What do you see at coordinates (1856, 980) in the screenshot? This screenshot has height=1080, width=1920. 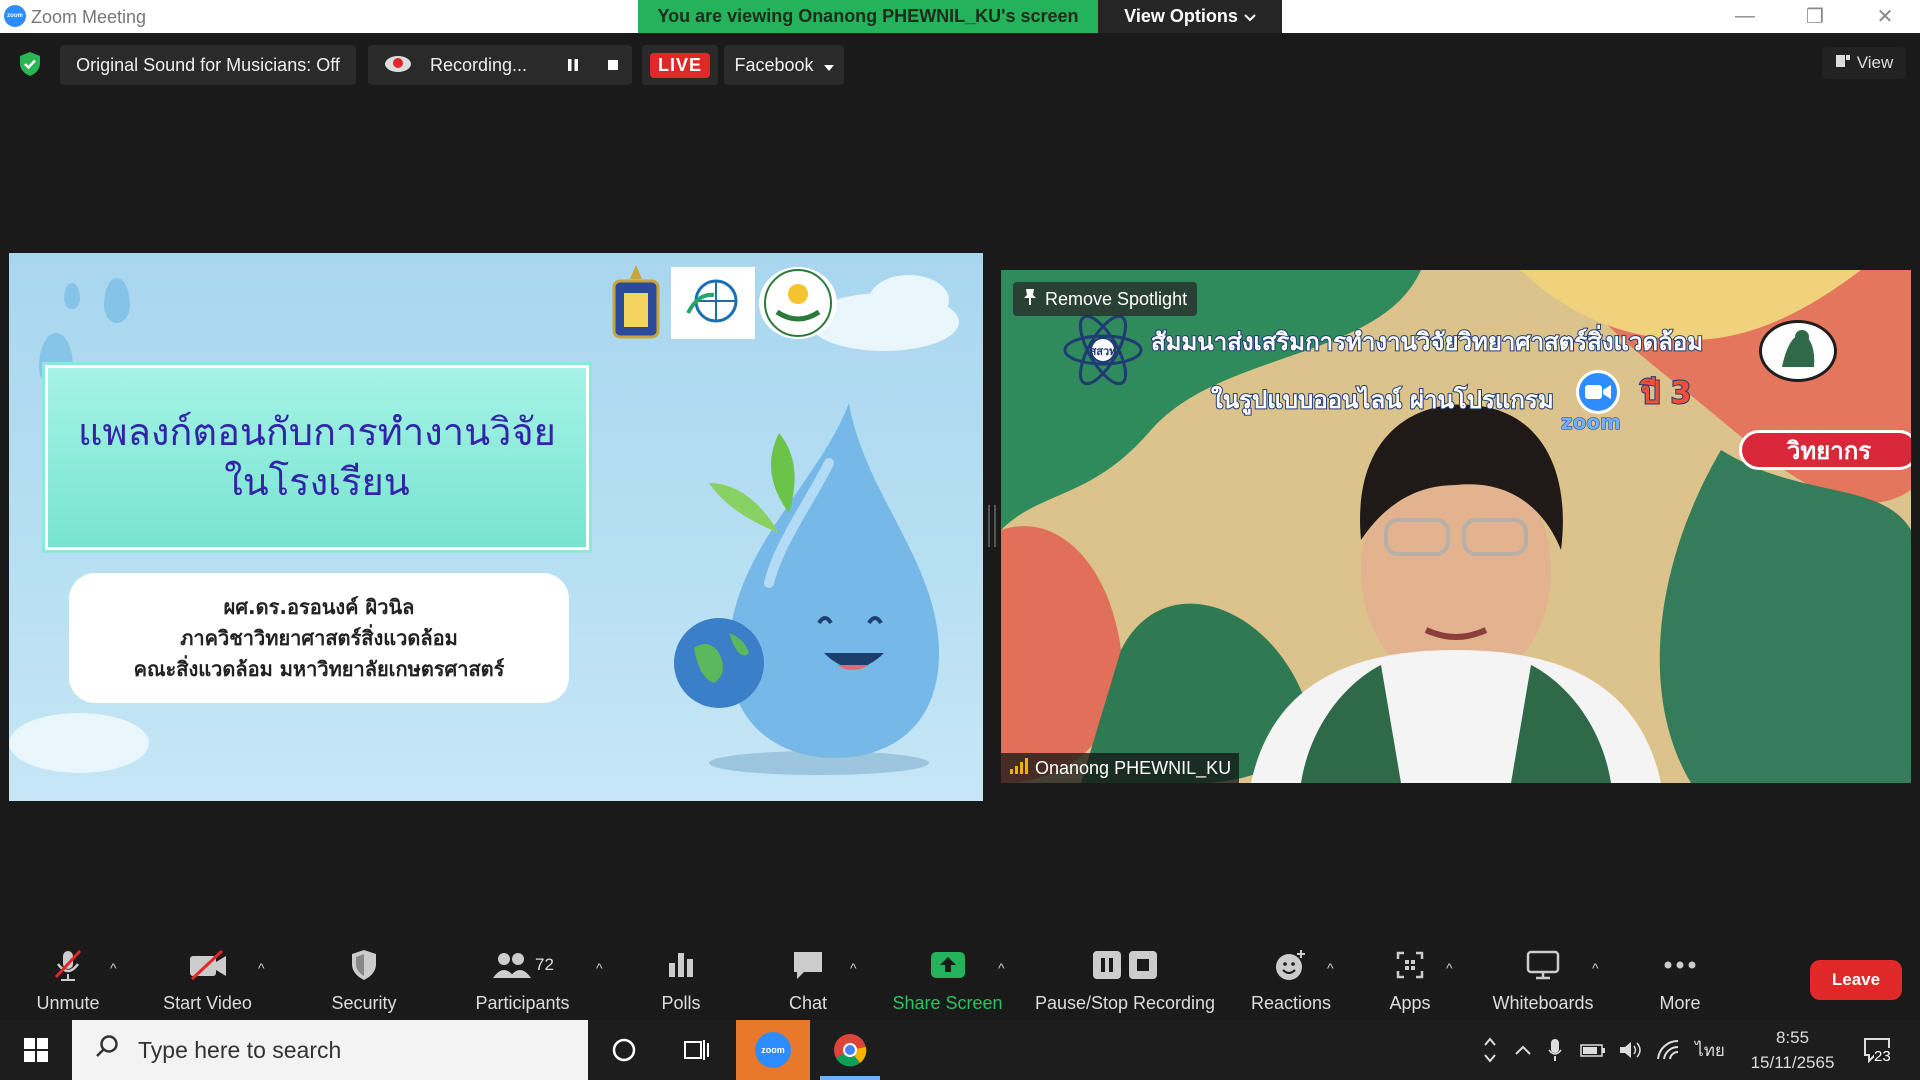 I see `leave-button: Leave` at bounding box center [1856, 980].